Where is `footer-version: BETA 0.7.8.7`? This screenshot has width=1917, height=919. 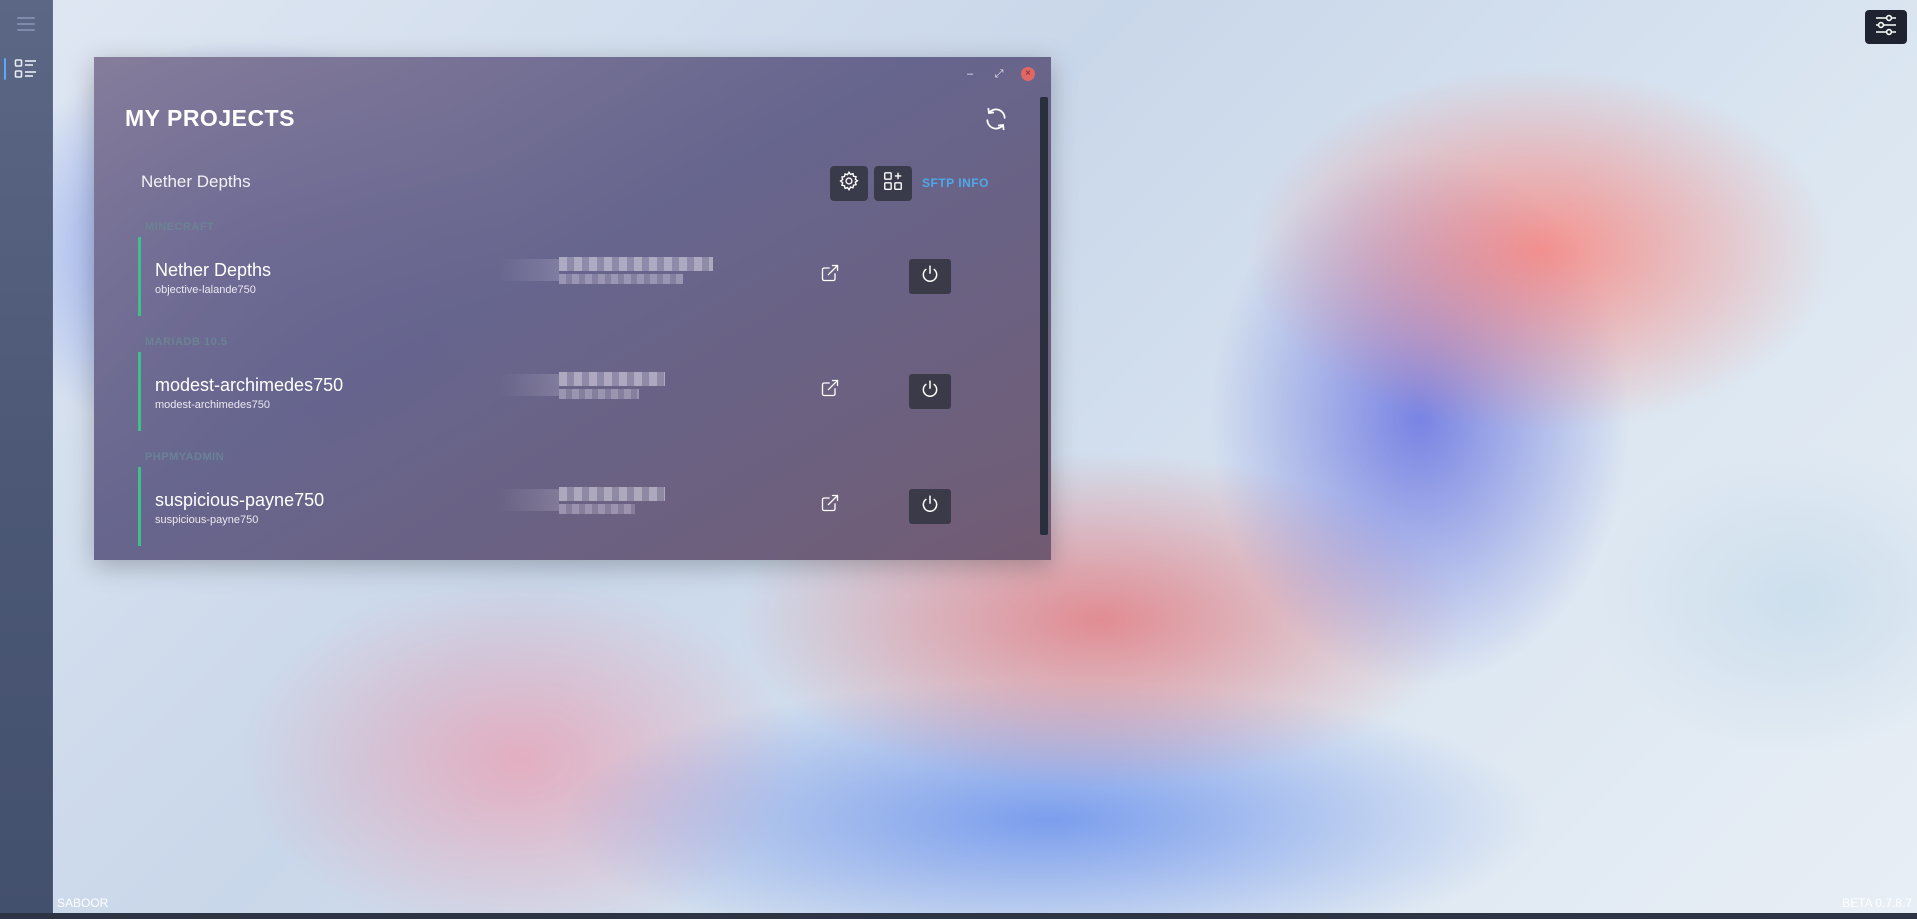
footer-version: BETA 0.7.8.7 is located at coordinates (1877, 903).